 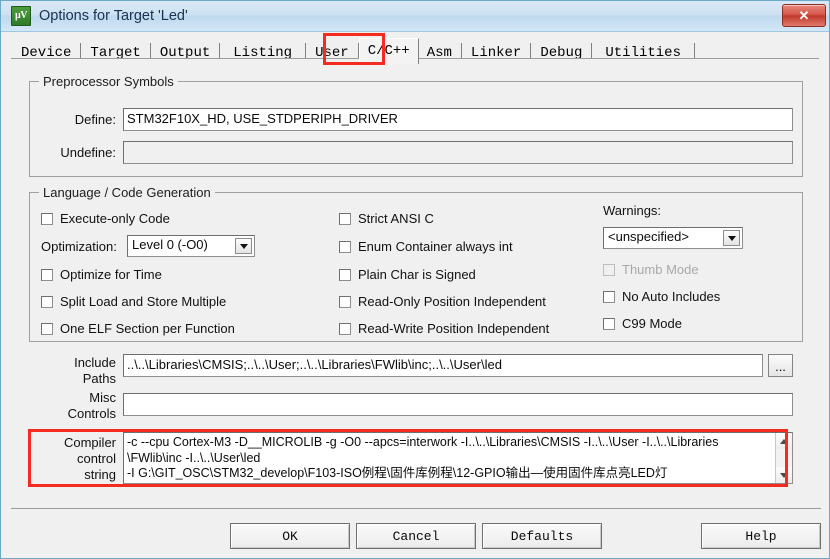 I want to click on include-paths-label-line2: Paths, so click(x=99, y=378).